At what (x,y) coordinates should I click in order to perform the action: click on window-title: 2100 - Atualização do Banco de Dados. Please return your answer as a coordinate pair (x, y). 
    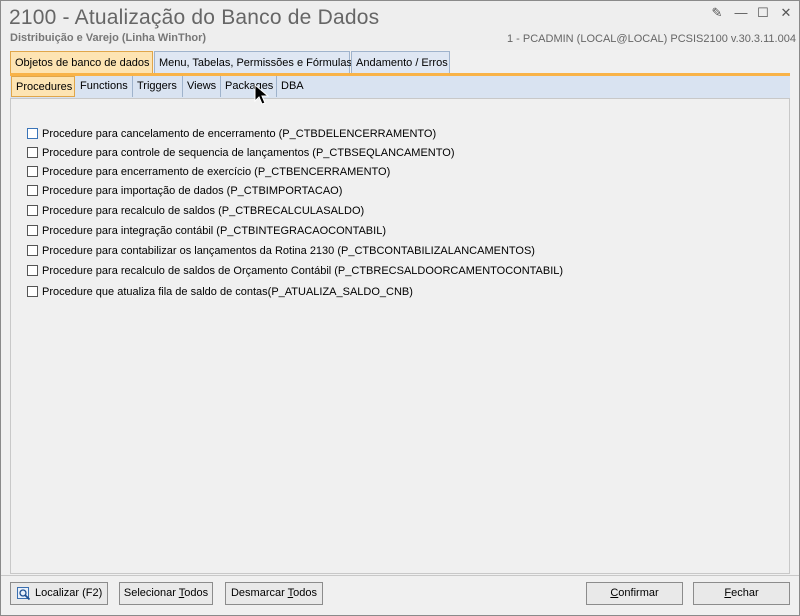
    Looking at the image, I should click on (194, 17).